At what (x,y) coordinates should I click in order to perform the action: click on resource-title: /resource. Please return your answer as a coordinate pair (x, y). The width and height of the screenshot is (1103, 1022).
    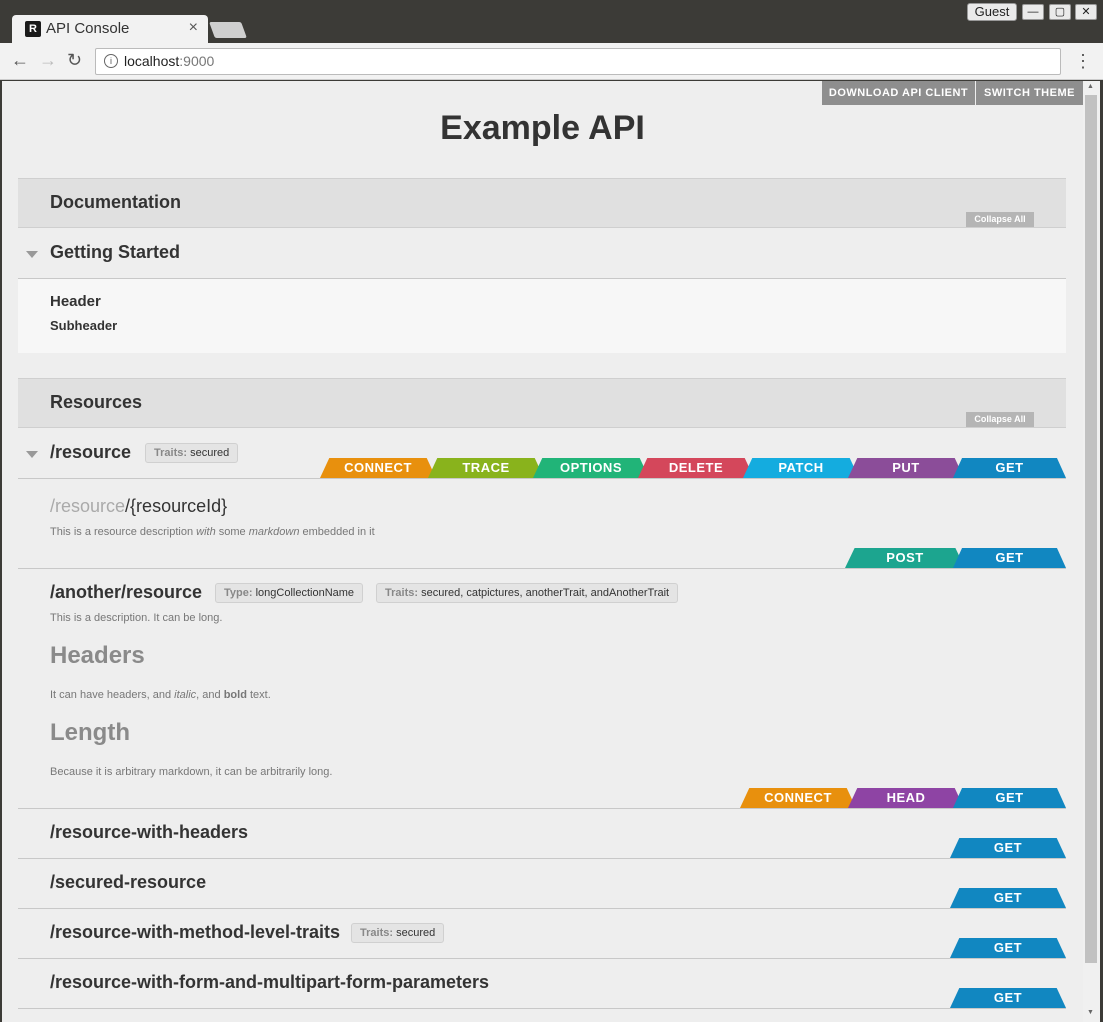
    Looking at the image, I should click on (90, 452).